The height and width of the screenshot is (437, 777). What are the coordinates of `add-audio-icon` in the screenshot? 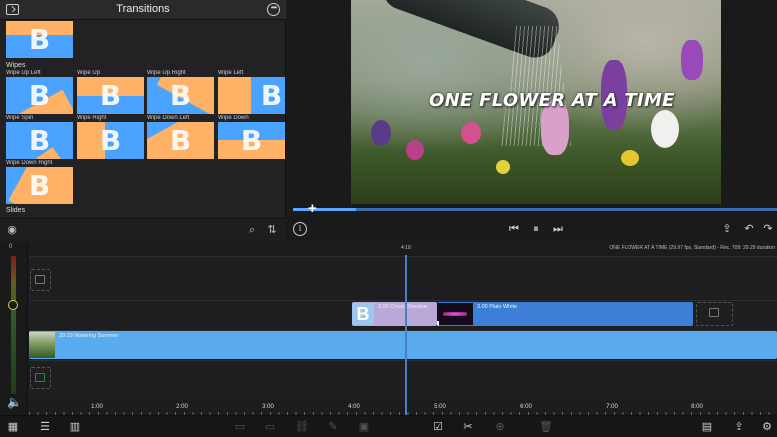 It's located at (40, 377).